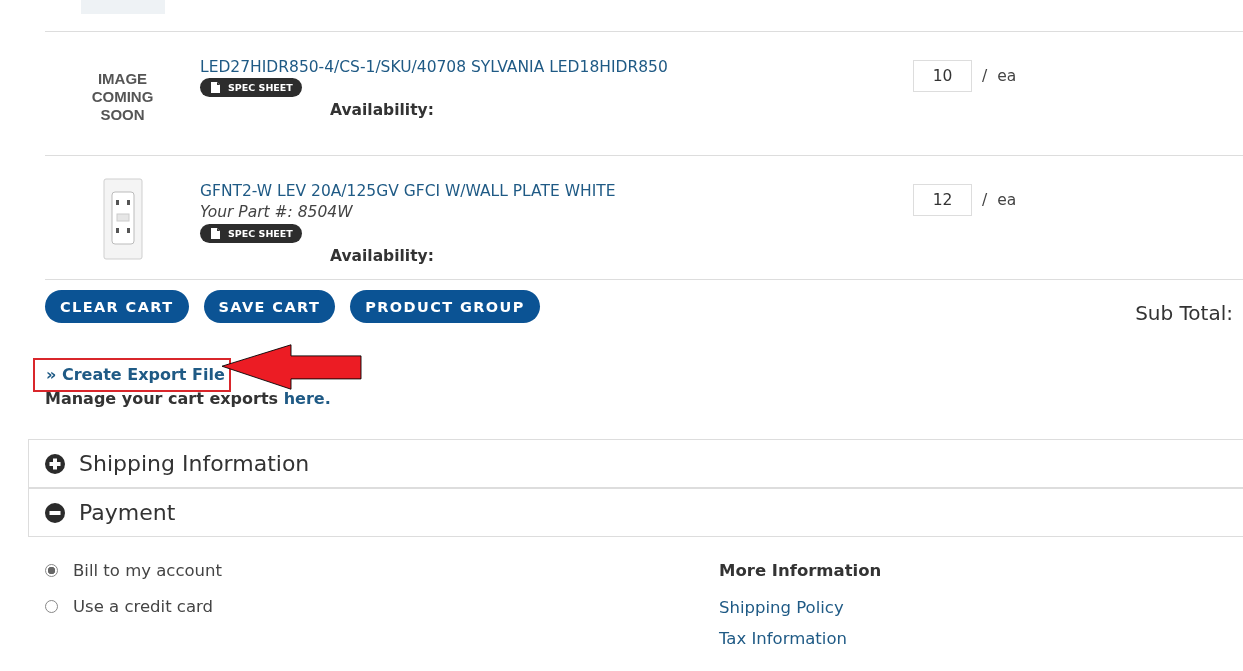  What do you see at coordinates (636, 511) in the screenshot?
I see `accordion-header: Payment` at bounding box center [636, 511].